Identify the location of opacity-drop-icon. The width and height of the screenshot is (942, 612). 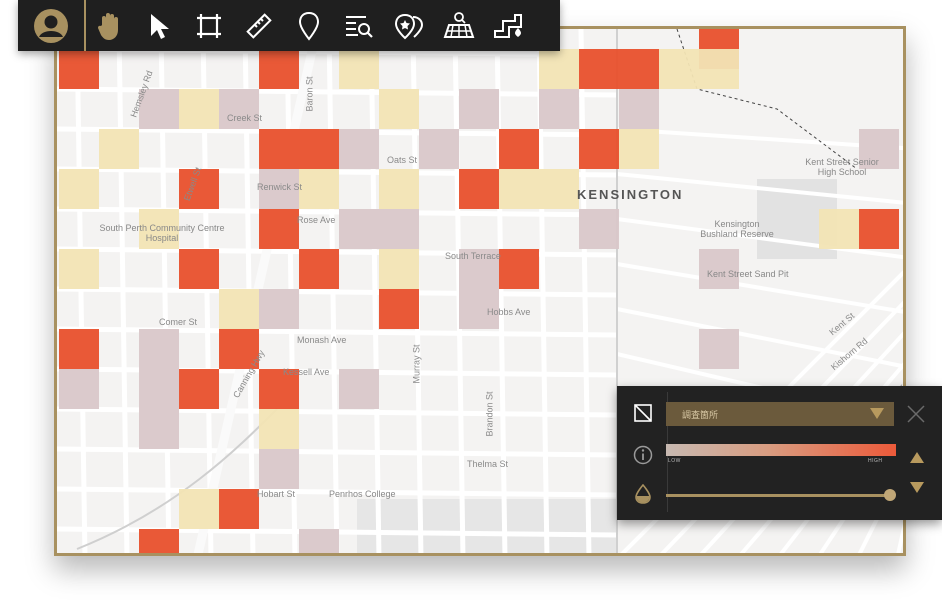
(643, 494).